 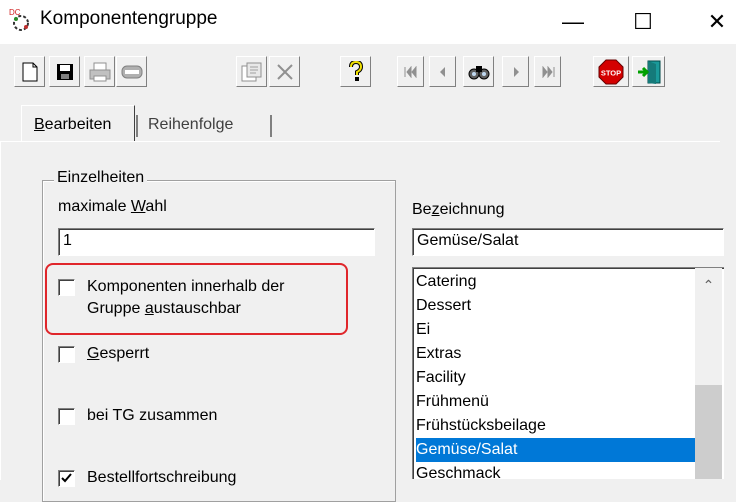 What do you see at coordinates (138, 206) in the screenshot?
I see `max-choice-accesskey: W` at bounding box center [138, 206].